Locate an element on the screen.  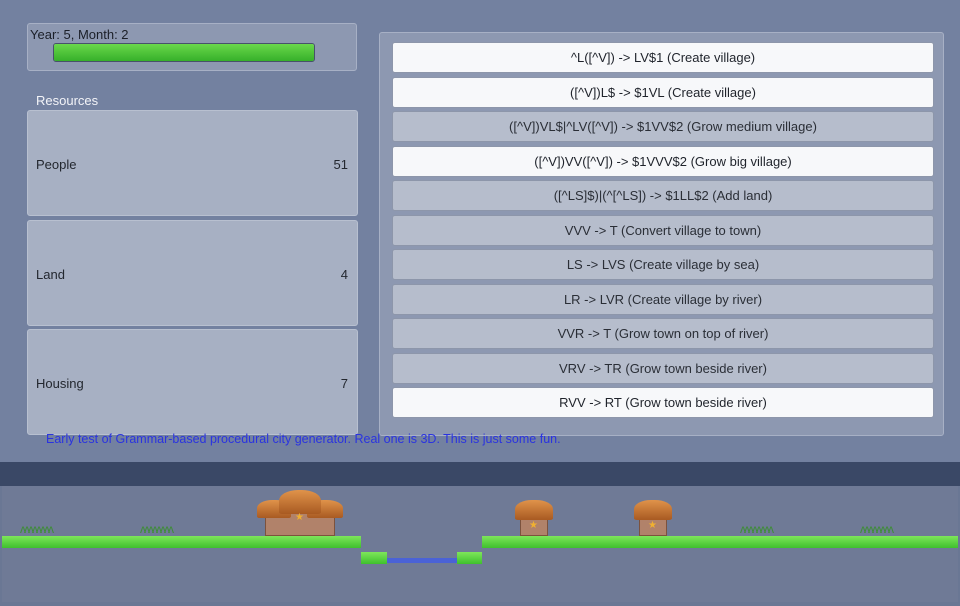
ground-right is located at coordinates (720, 542).